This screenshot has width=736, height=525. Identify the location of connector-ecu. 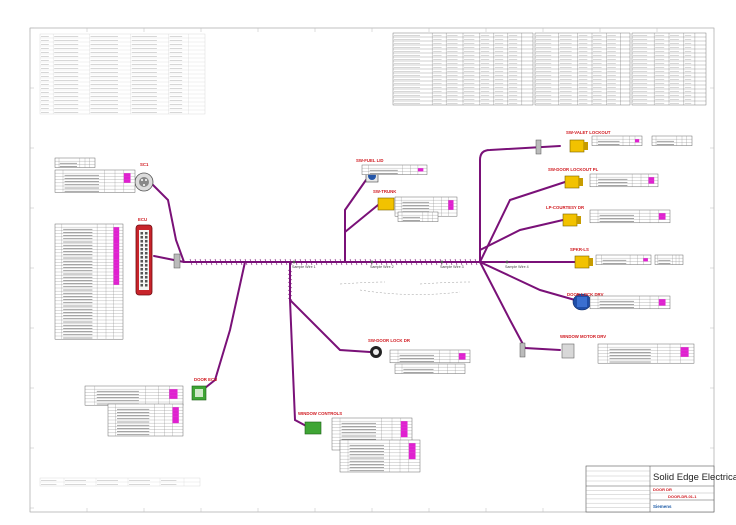
(144, 260).